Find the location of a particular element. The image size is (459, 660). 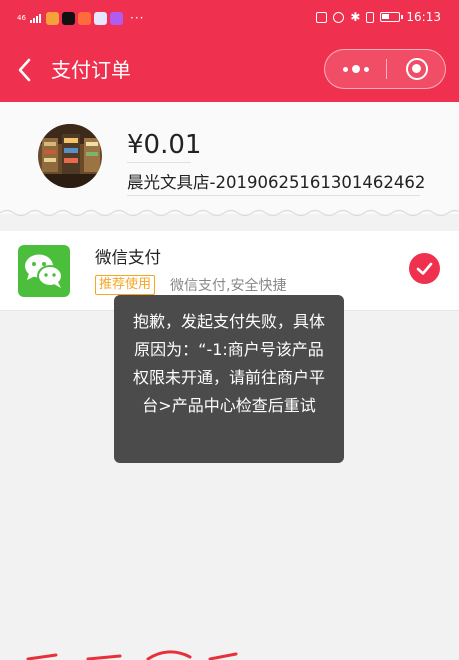

annotation-marks is located at coordinates (132, 655).